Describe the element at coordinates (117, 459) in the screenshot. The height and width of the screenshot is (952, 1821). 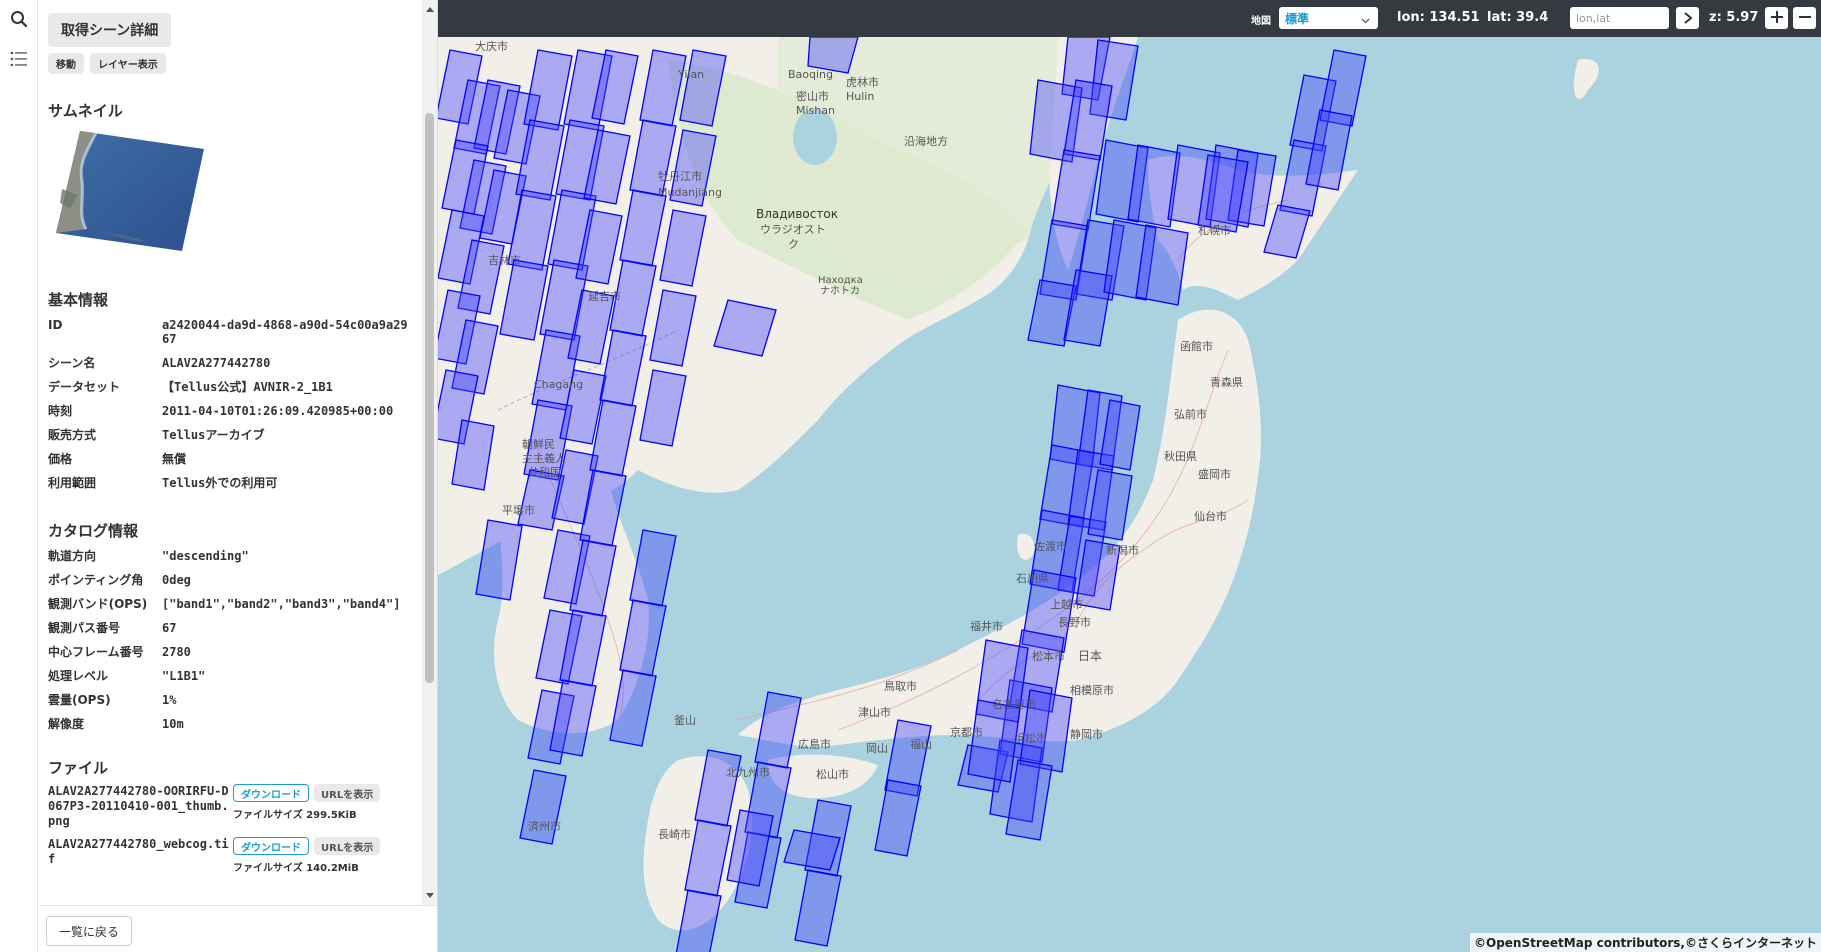
I see `info-row-price: 価格 無償` at that location.